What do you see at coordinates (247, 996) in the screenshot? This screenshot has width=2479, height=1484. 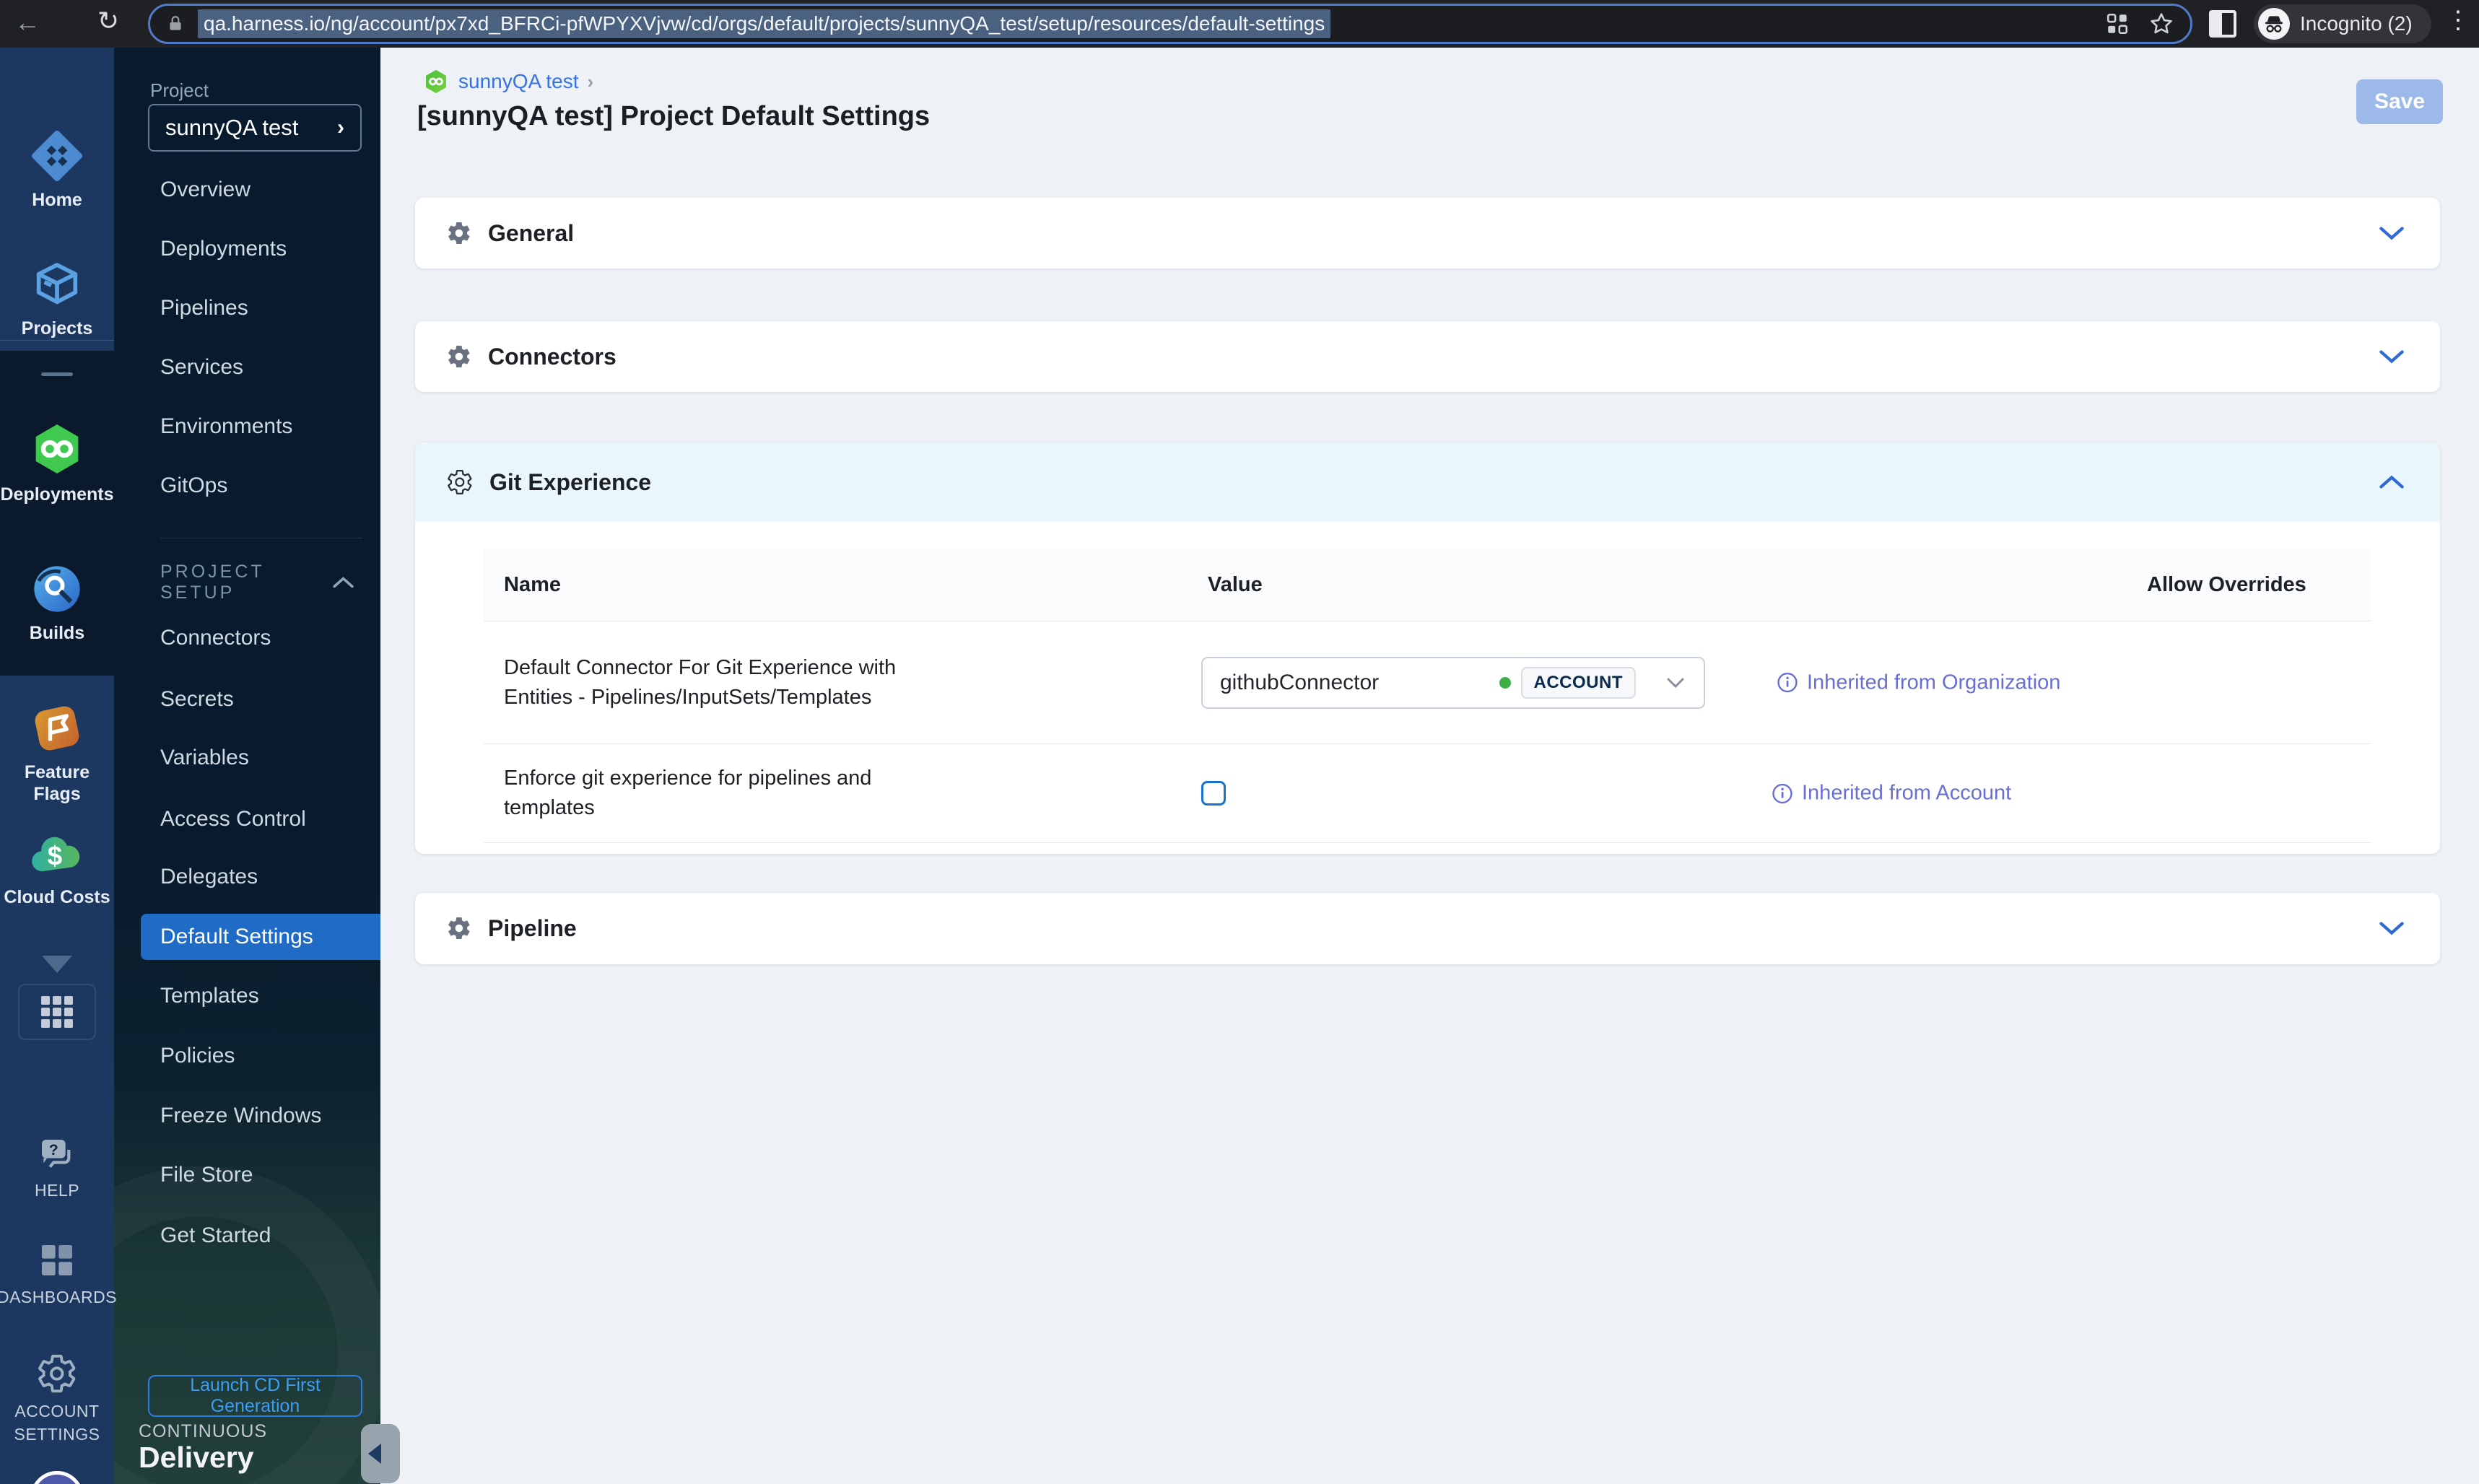 I see `nav-item-templates: Templates` at bounding box center [247, 996].